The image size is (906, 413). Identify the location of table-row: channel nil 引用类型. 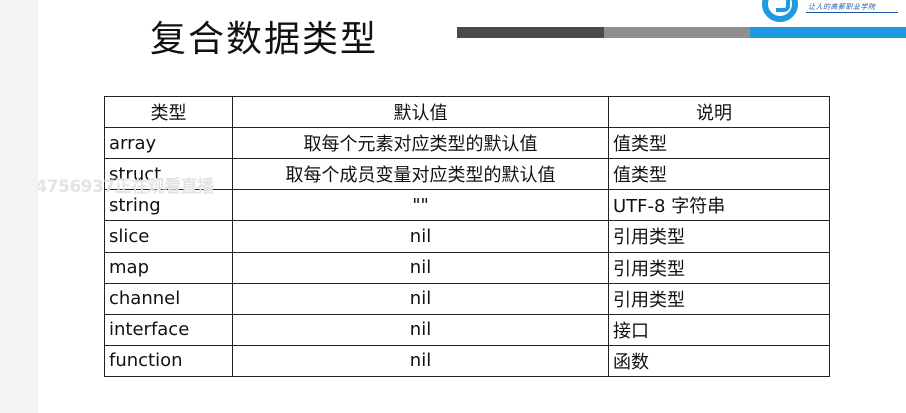
(467, 298).